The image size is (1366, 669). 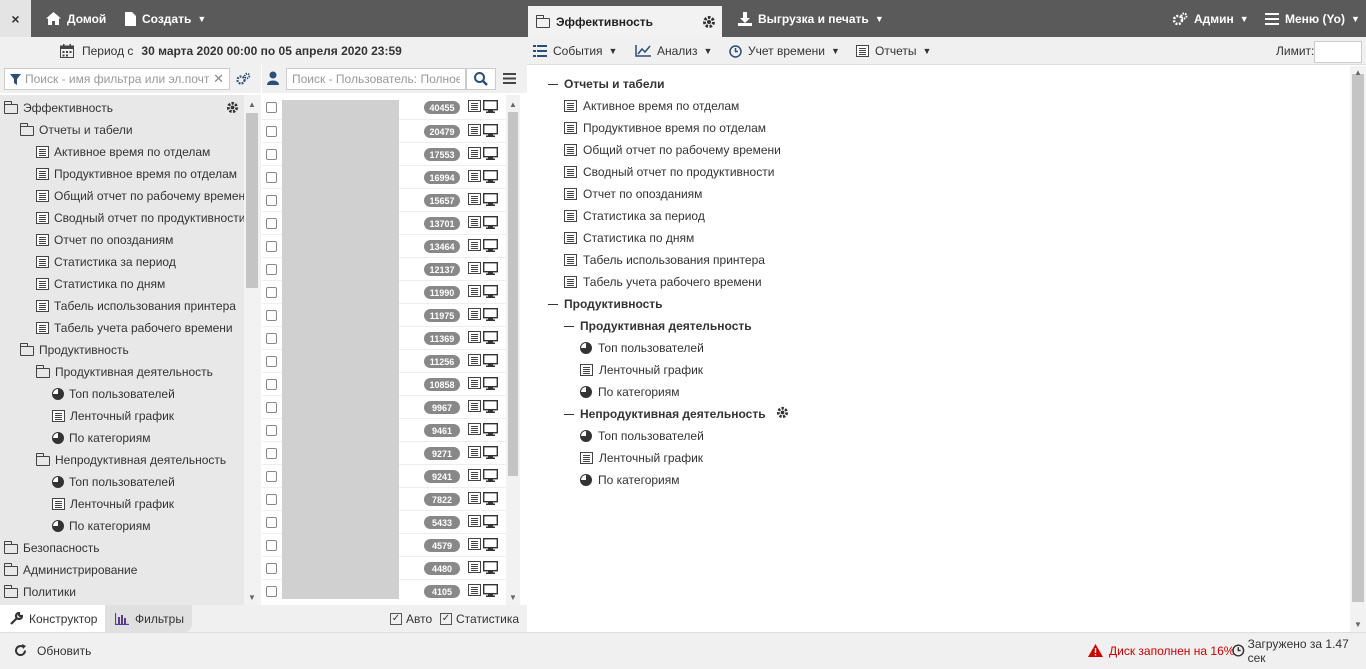 What do you see at coordinates (633, 194) in the screenshot?
I see `catalog-report-link: Отчет по опозданиям` at bounding box center [633, 194].